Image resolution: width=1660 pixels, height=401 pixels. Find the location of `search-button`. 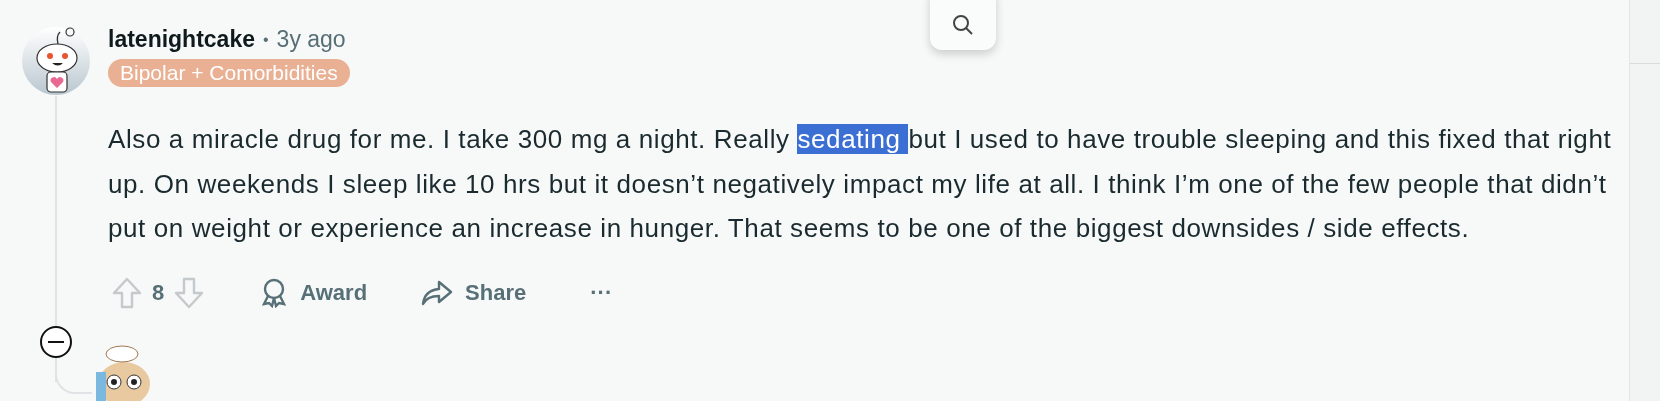

search-button is located at coordinates (963, 25).